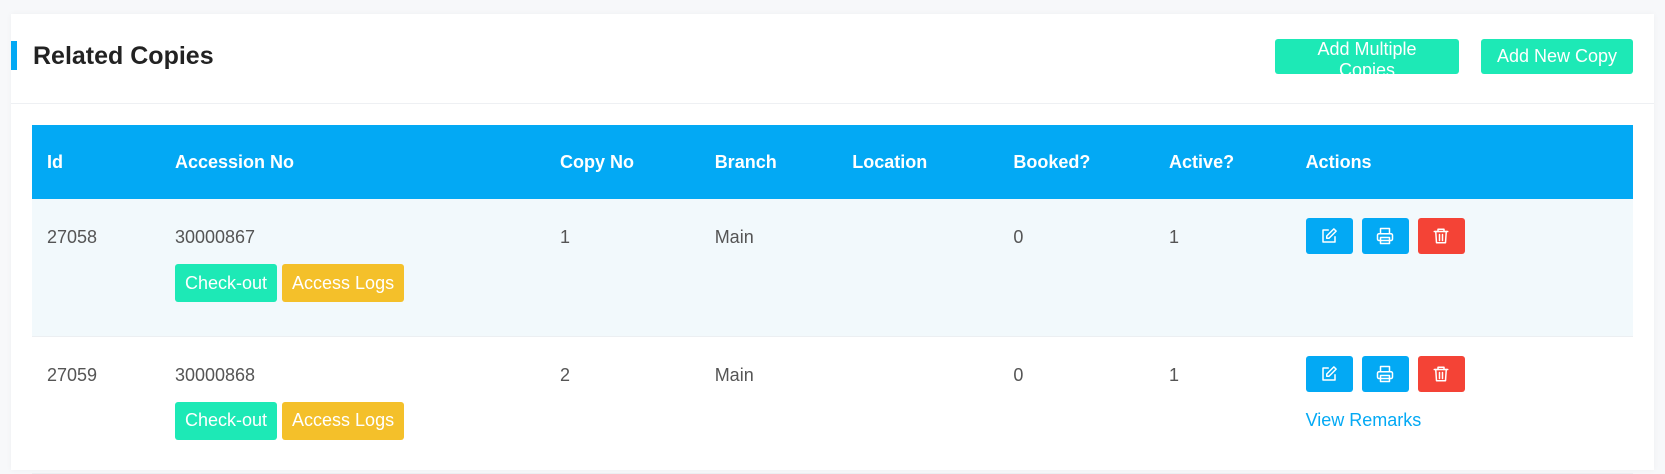 The height and width of the screenshot is (474, 1665). What do you see at coordinates (1557, 56) in the screenshot?
I see `add-new-copy-button: Add New Copy` at bounding box center [1557, 56].